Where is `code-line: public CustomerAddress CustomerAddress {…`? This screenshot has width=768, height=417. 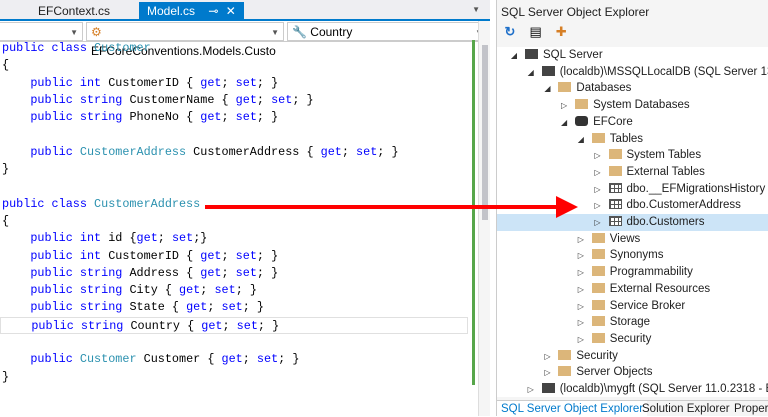
code-line: public CustomerAddress CustomerAddress {… is located at coordinates (235, 152).